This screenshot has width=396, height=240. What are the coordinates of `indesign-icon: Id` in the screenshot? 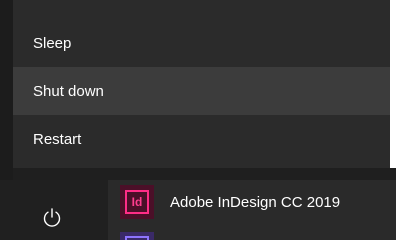 It's located at (137, 202).